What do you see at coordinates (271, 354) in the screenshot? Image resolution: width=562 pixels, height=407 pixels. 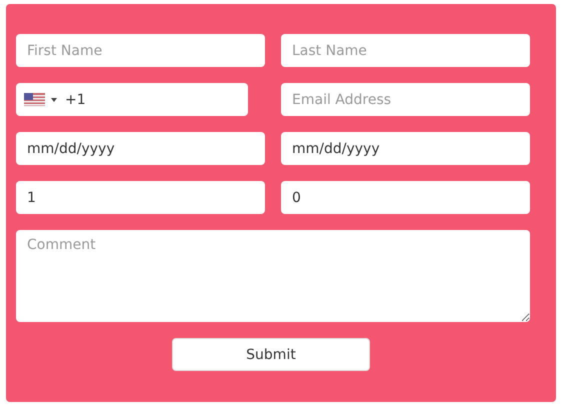 I see `submit-button: Submit` at bounding box center [271, 354].